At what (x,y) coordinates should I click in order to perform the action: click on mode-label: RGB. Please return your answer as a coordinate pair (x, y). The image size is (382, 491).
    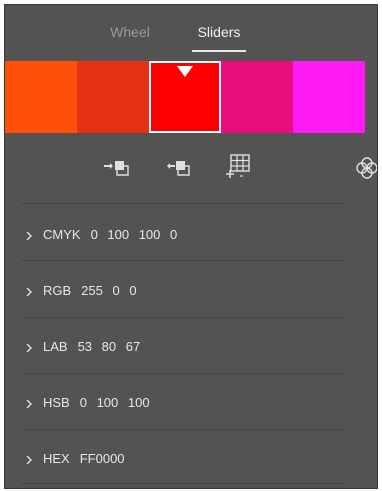
    Looking at the image, I should click on (57, 290).